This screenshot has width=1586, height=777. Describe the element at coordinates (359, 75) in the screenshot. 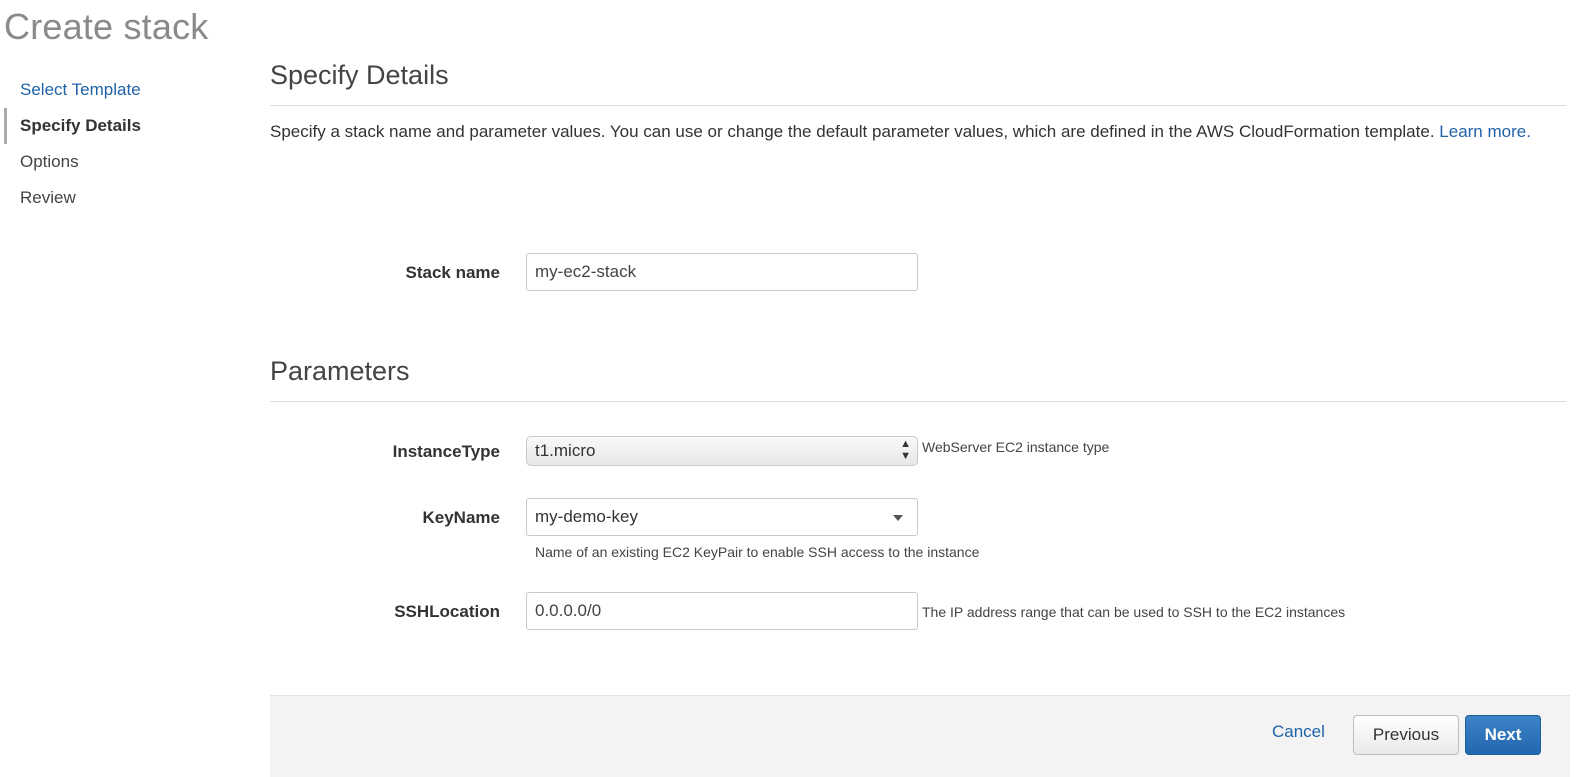

I see `specify-details-heading: Specify Details` at that location.